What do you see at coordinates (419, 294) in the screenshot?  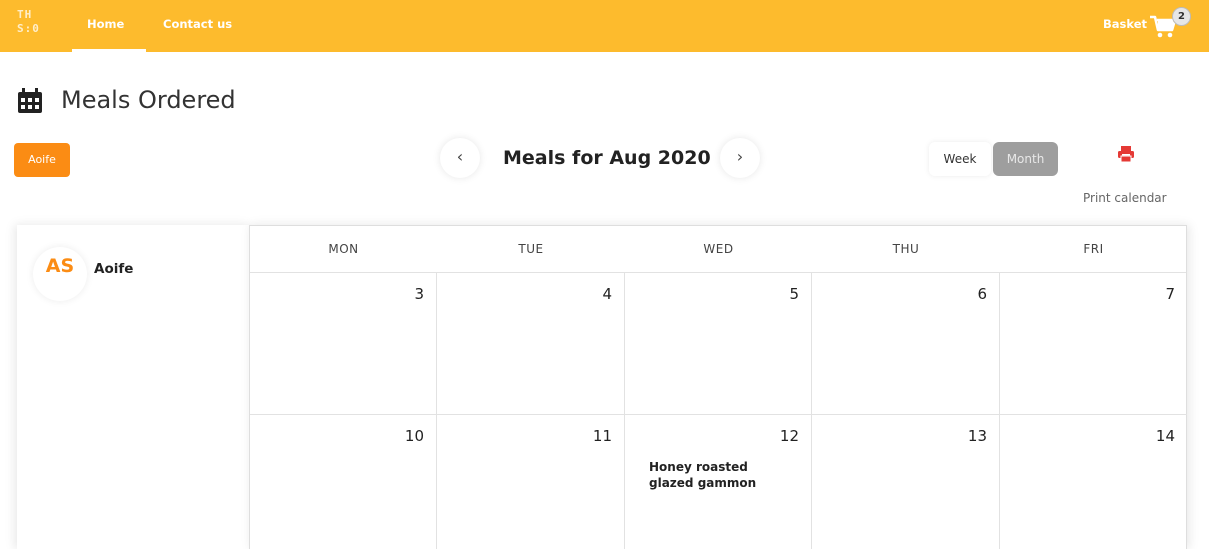 I see `day-number: 3` at bounding box center [419, 294].